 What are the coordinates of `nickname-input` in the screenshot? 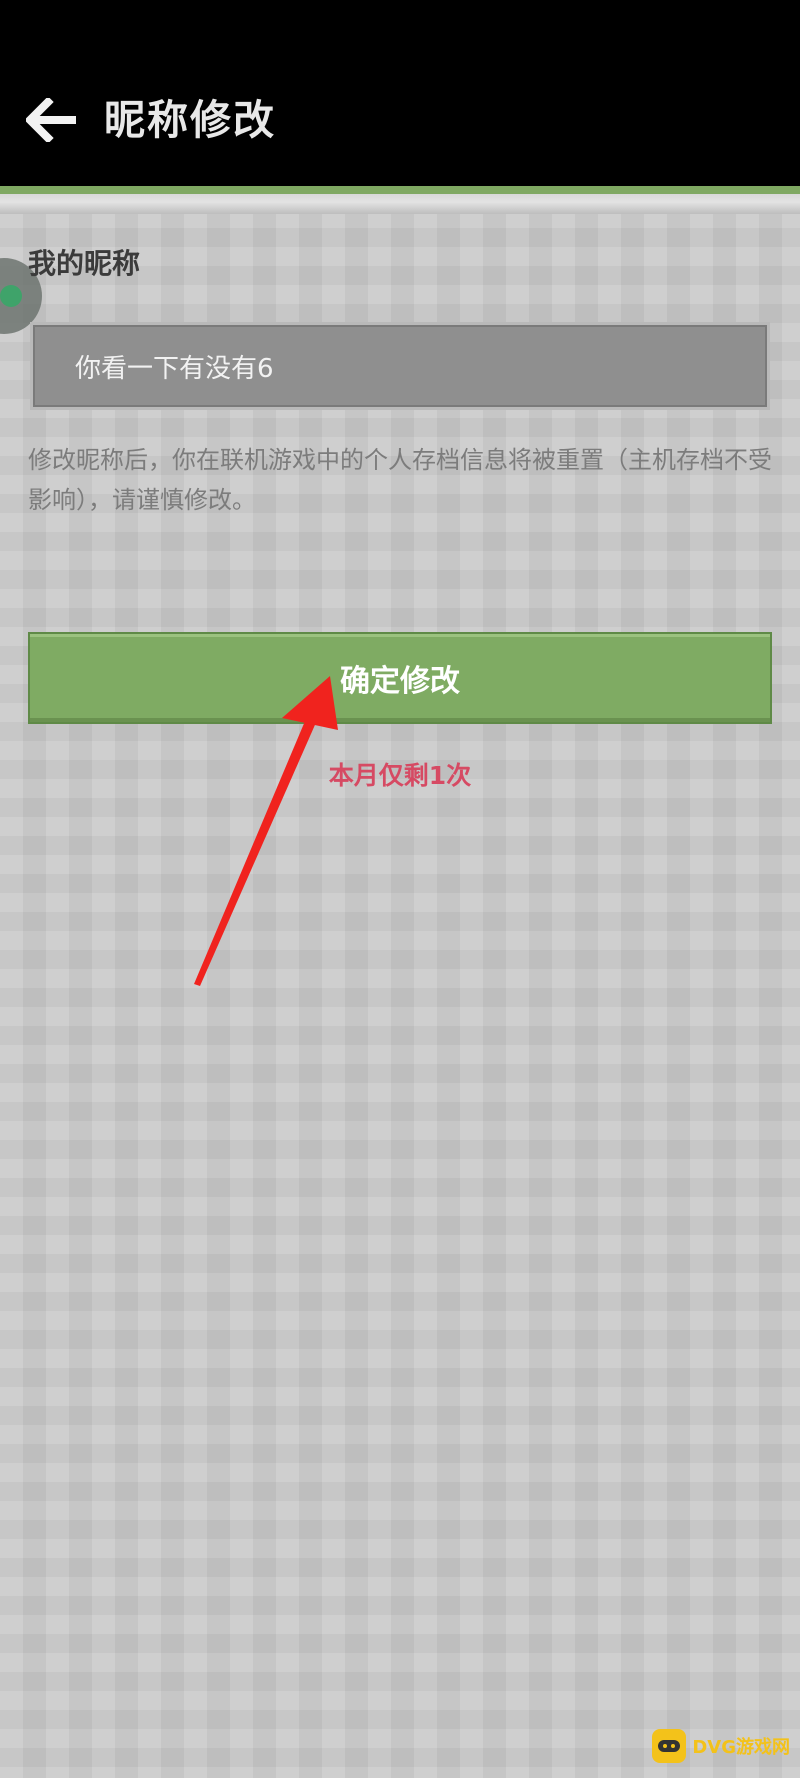 It's located at (400, 366).